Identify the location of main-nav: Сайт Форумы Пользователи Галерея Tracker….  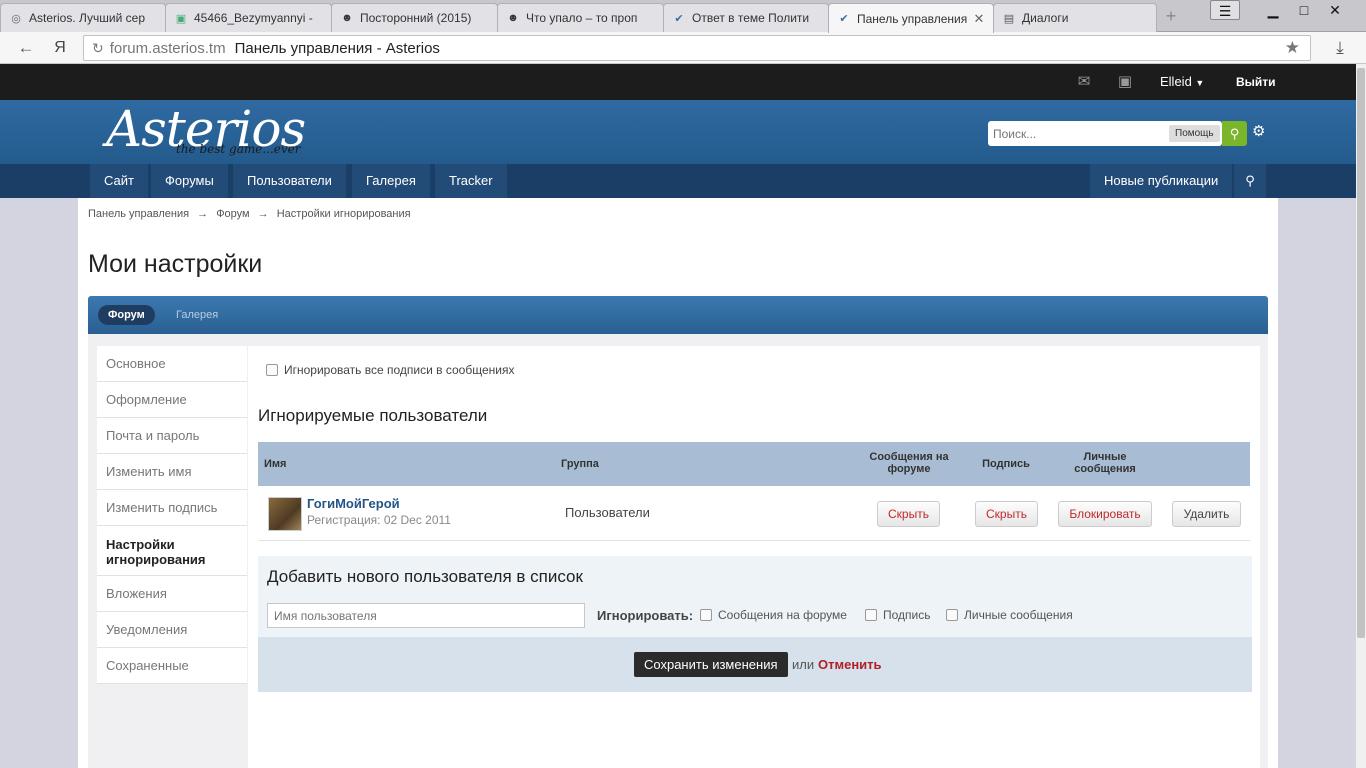
(678, 181).